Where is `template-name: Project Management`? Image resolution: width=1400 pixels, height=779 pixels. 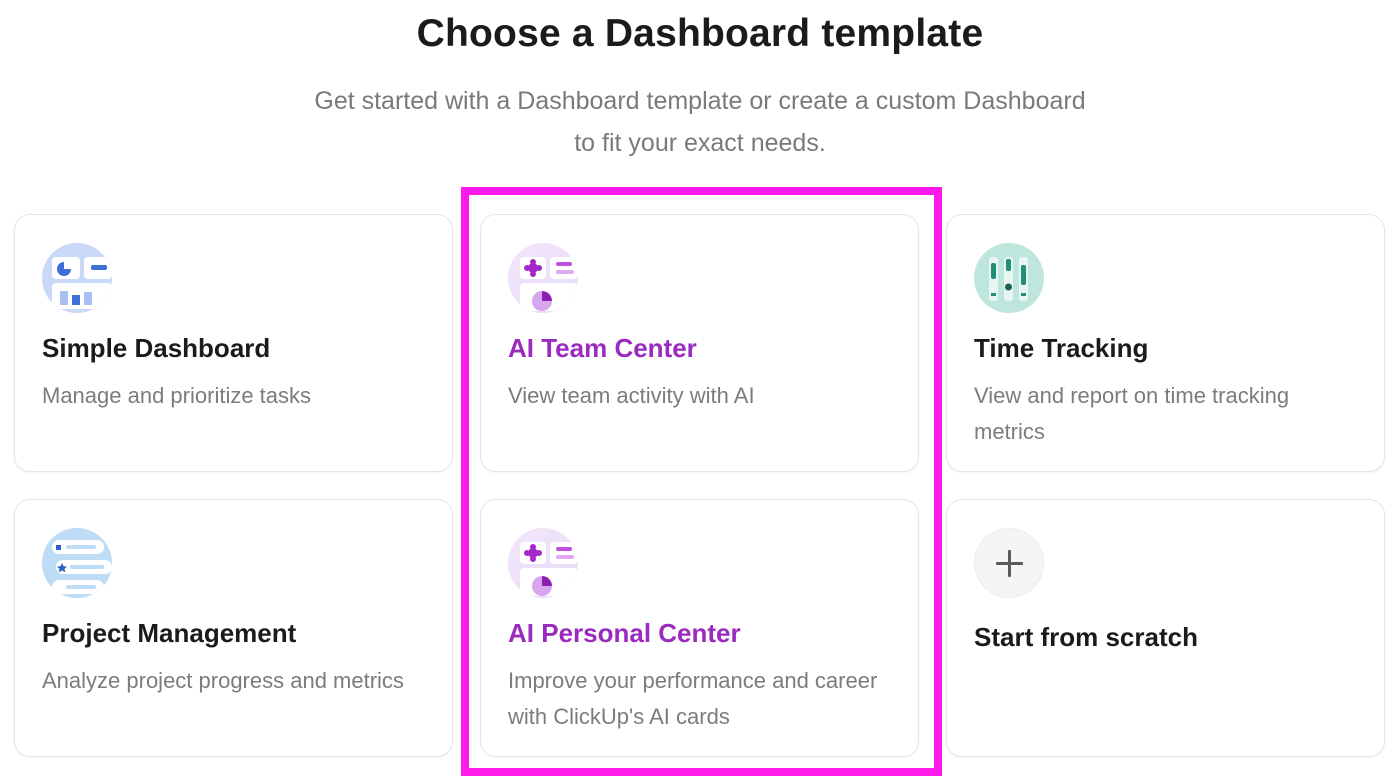
template-name: Project Management is located at coordinates (169, 633).